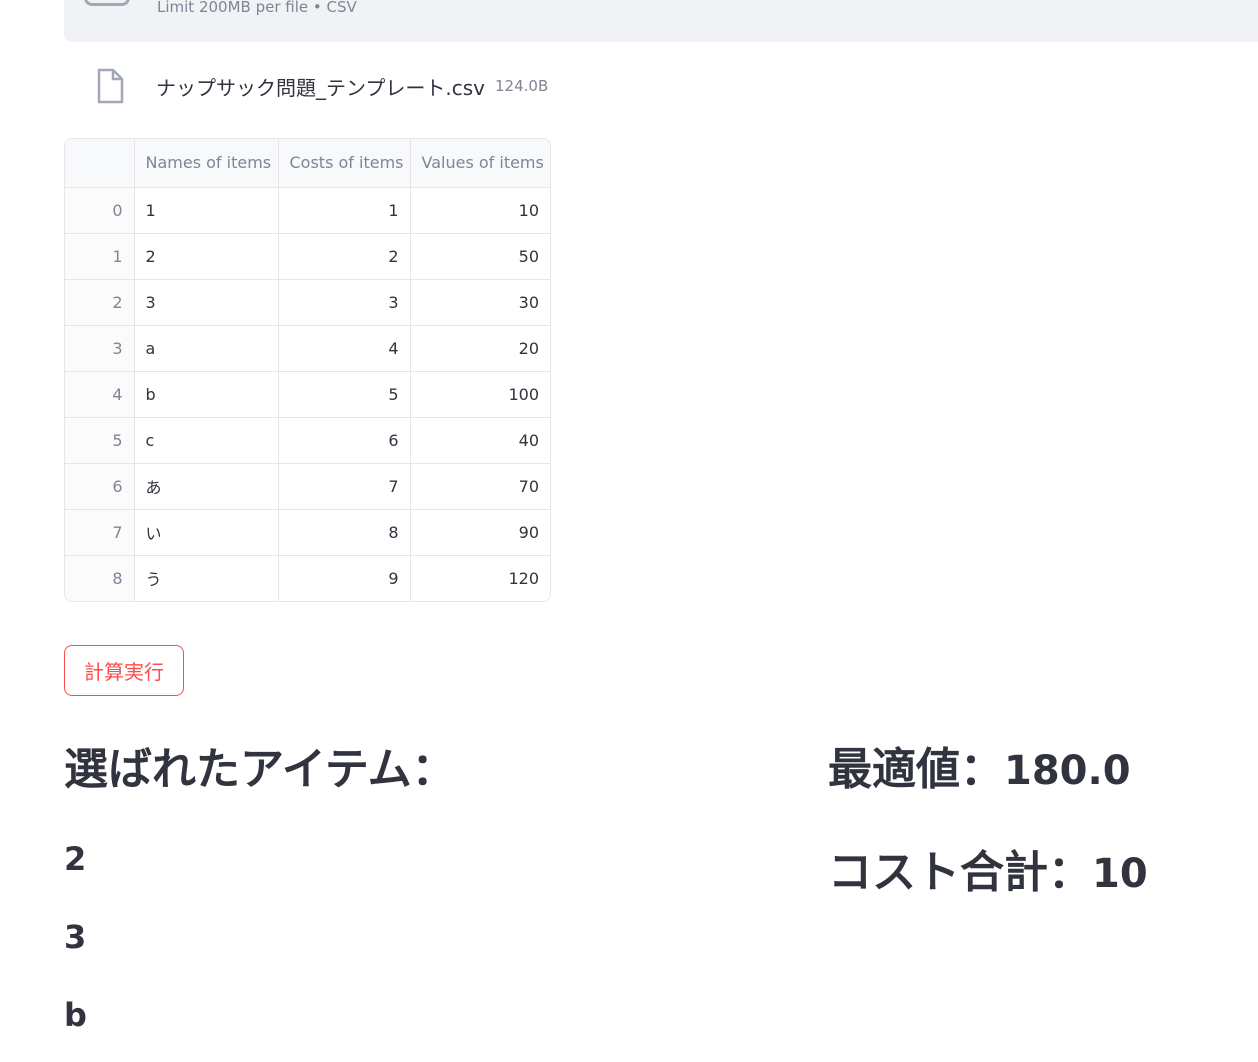 This screenshot has width=1258, height=1062. I want to click on table-row: 1 2 2 50, so click(307, 256).